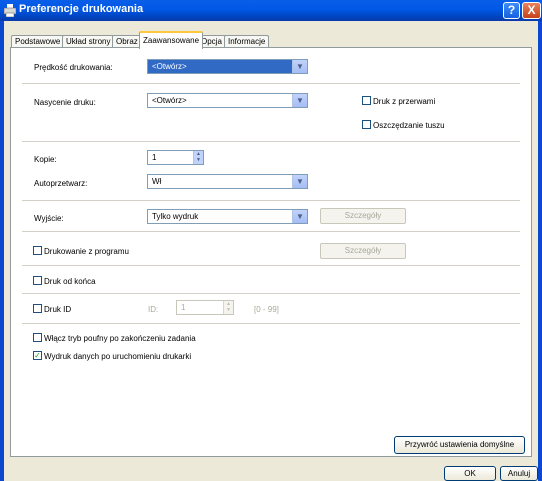  Describe the element at coordinates (169, 100) in the screenshot. I see `saturation-value: <Otwórz>` at that location.